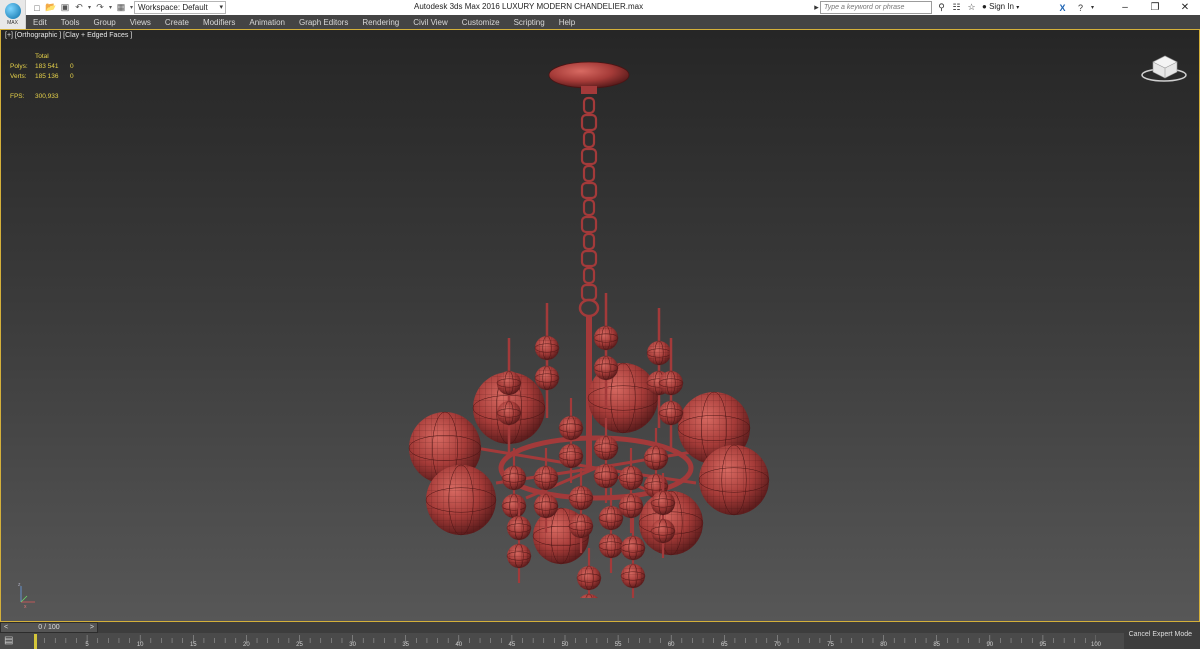 The width and height of the screenshot is (1200, 649). What do you see at coordinates (565, 645) in the screenshot?
I see `tick-label: 50` at bounding box center [565, 645].